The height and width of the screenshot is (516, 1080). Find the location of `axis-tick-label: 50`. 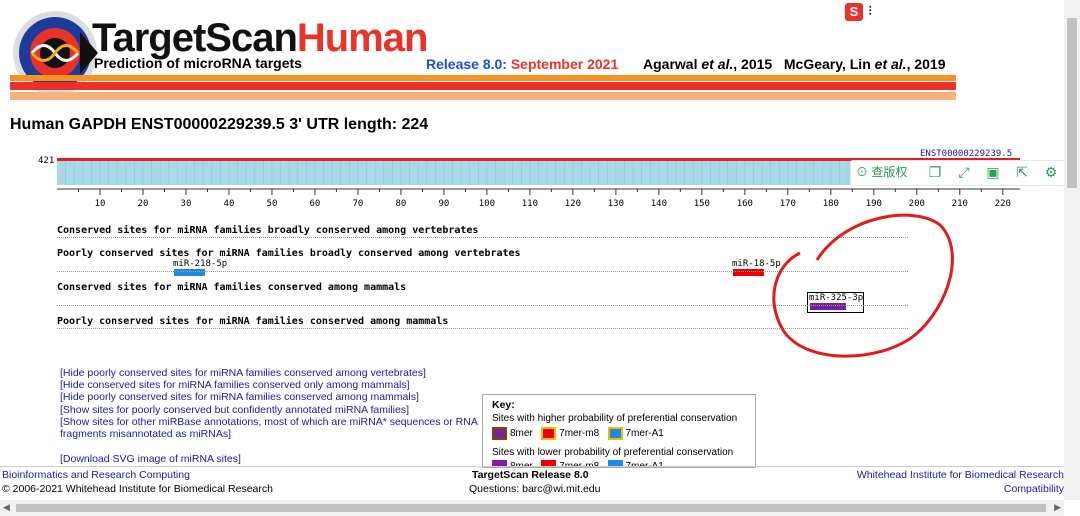

axis-tick-label: 50 is located at coordinates (272, 204).